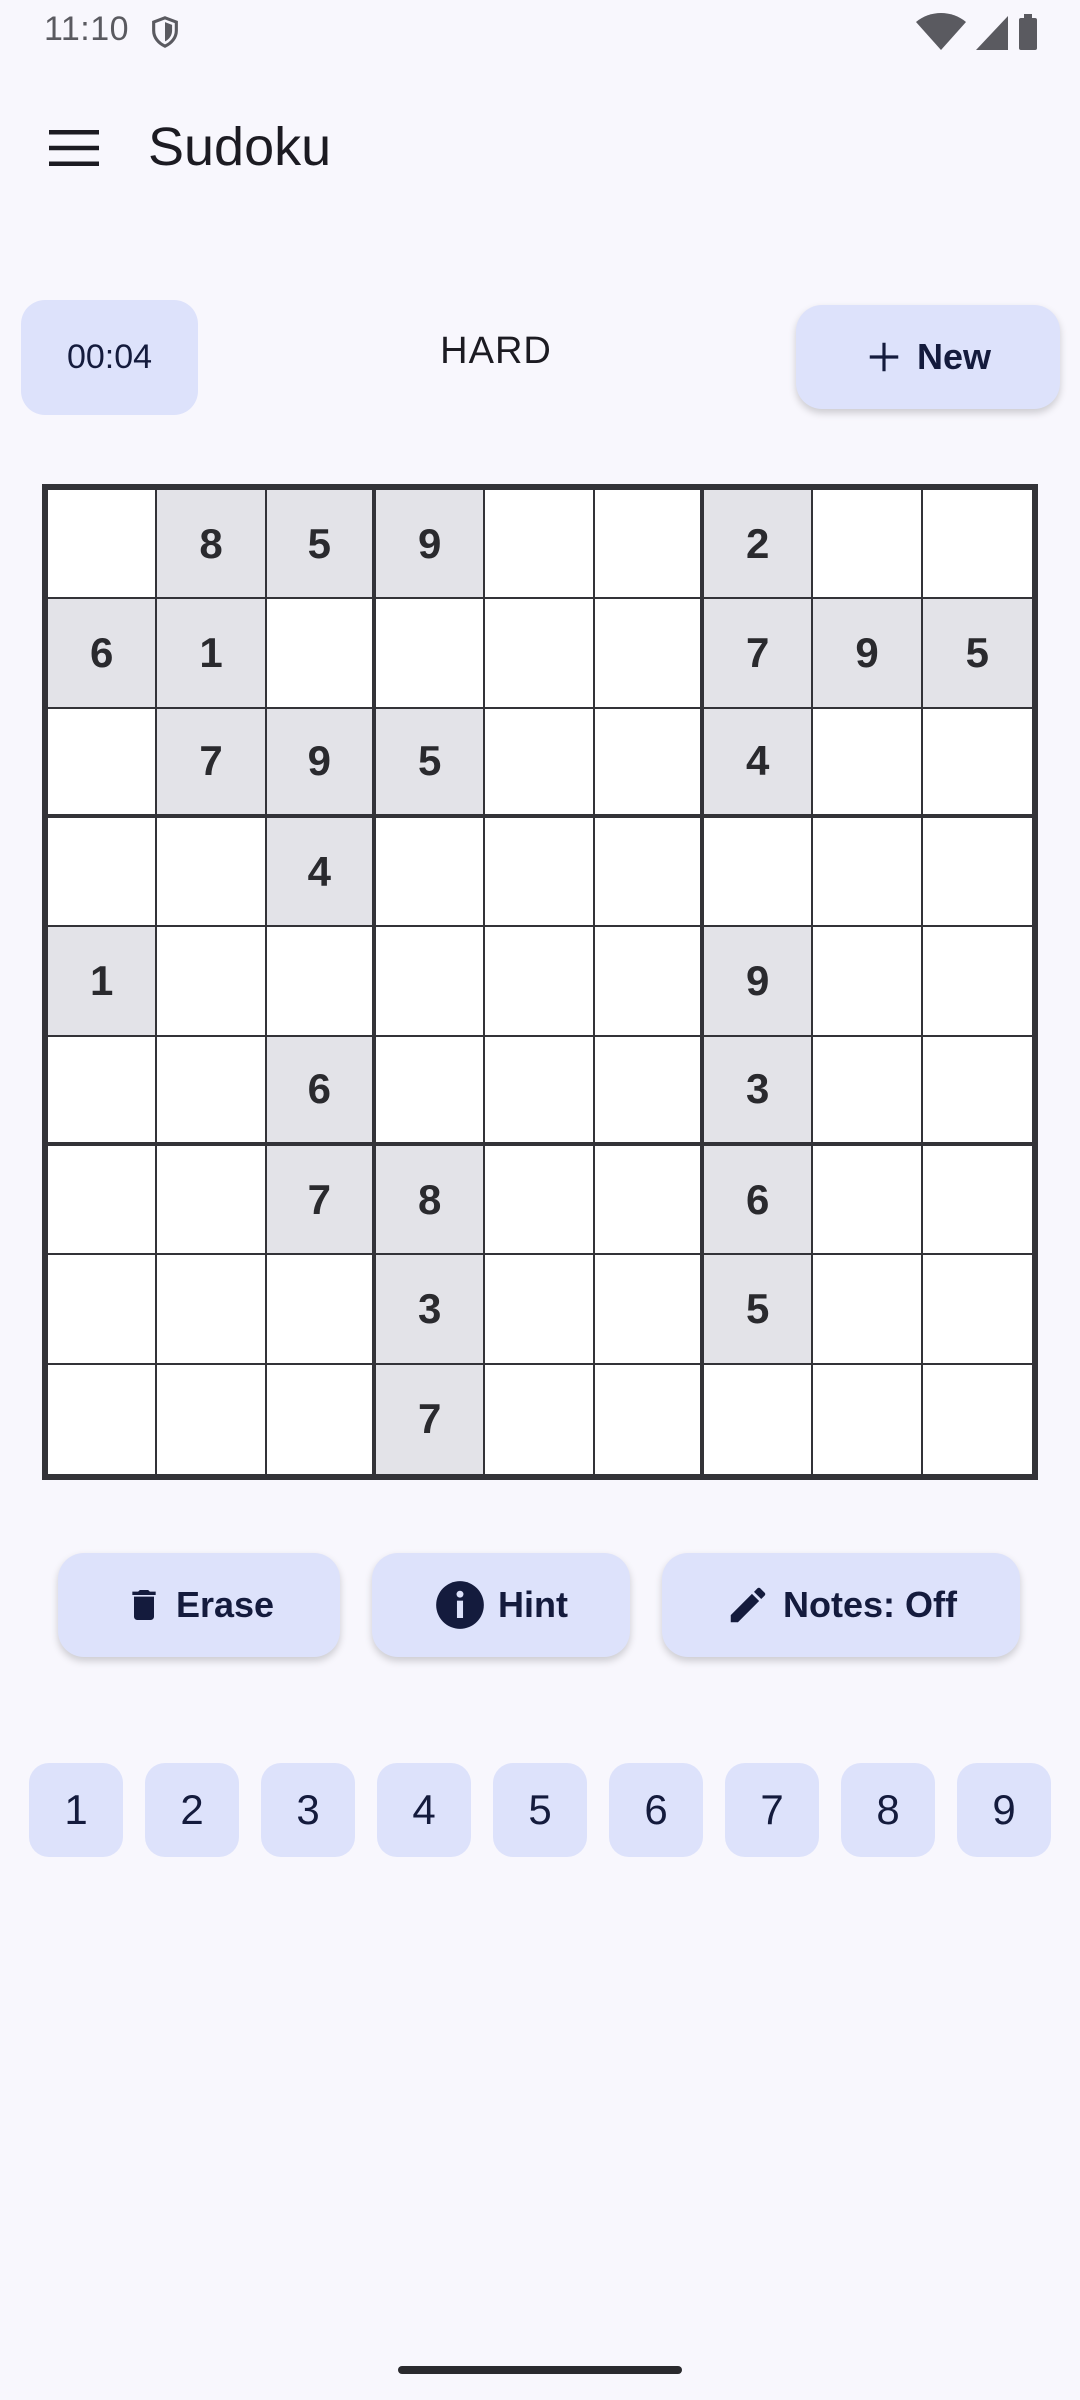 Image resolution: width=1080 pixels, height=2400 pixels. I want to click on board-cell-r3-c3: 9, so click(321, 763).